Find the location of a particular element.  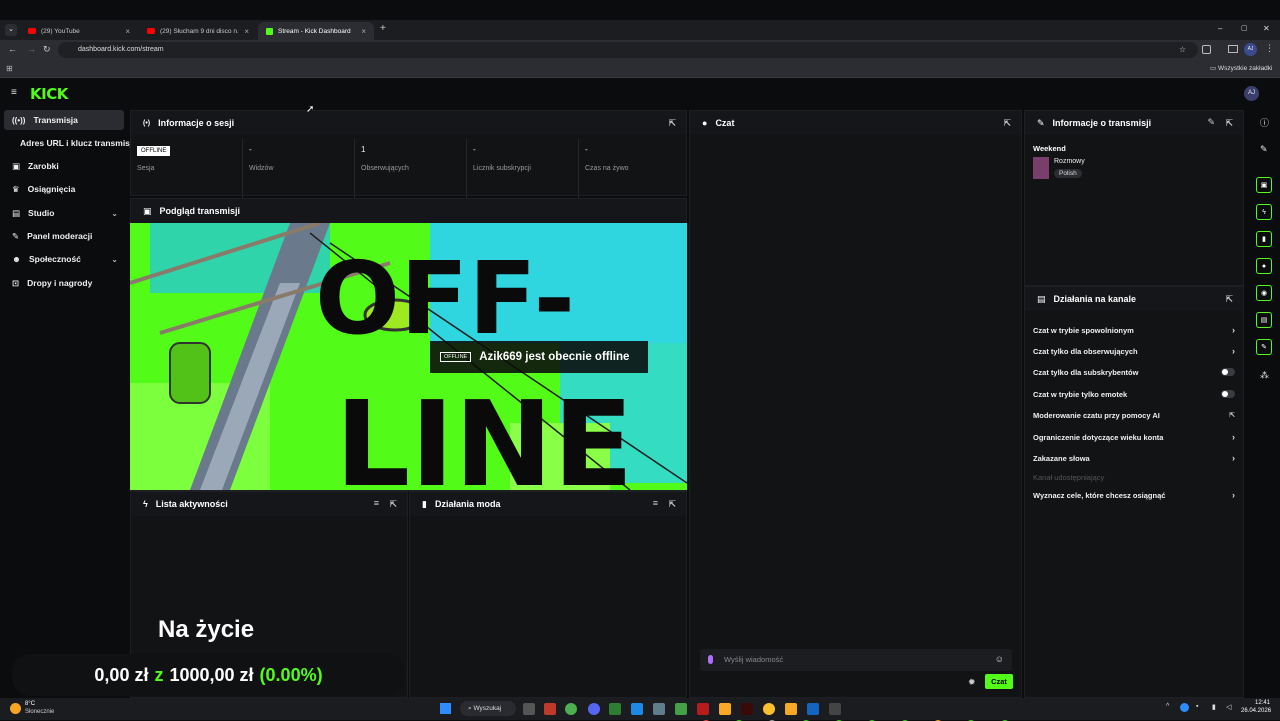

stat-subs: - Licznik subskrypcji is located at coordinates (523, 169).